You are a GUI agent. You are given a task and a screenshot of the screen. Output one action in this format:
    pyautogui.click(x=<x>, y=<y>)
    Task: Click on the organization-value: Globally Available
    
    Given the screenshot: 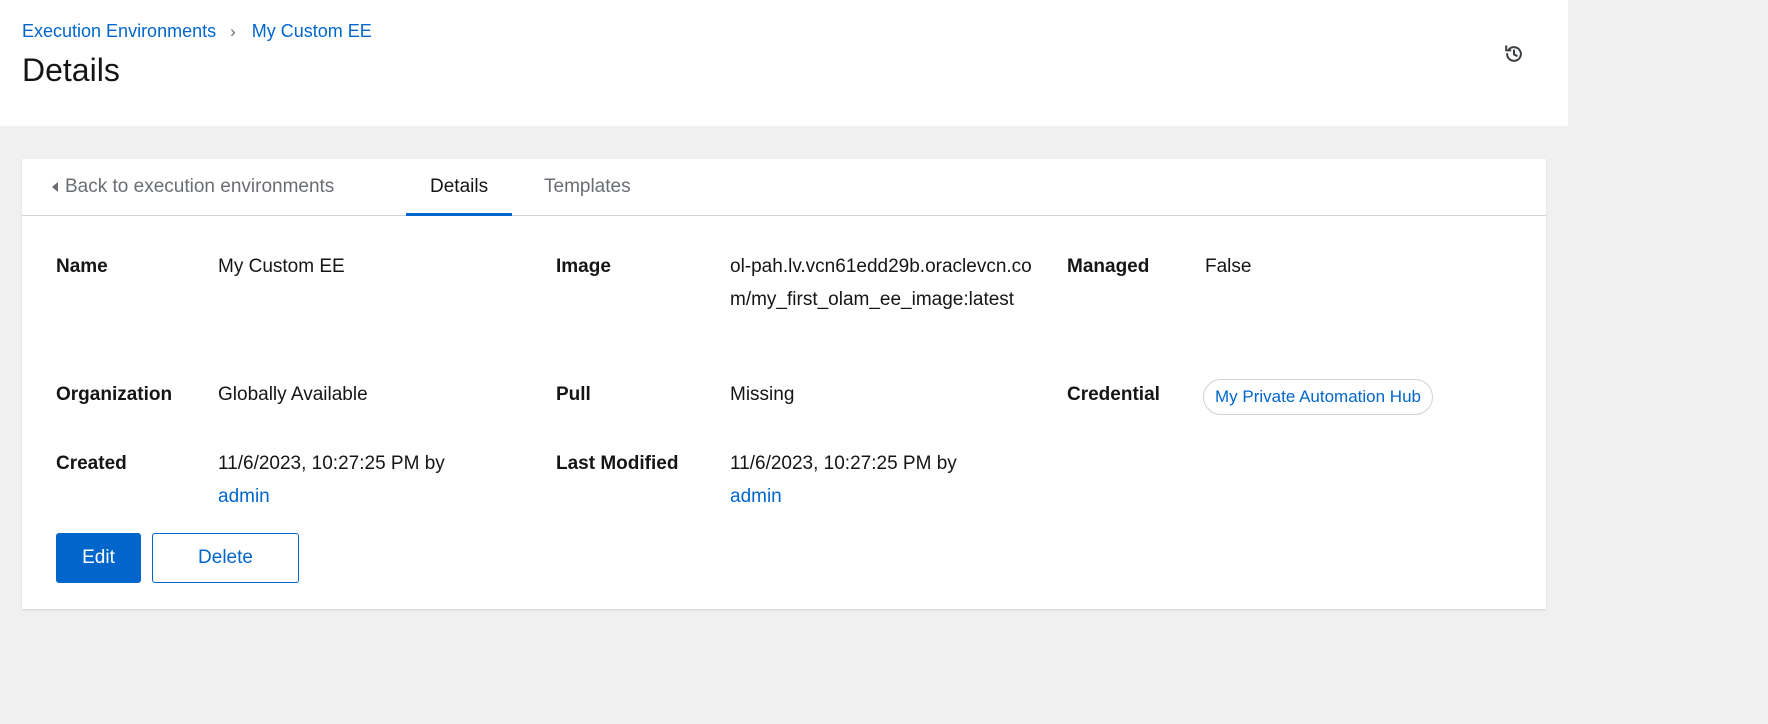 What is the action you would take?
    pyautogui.click(x=293, y=394)
    